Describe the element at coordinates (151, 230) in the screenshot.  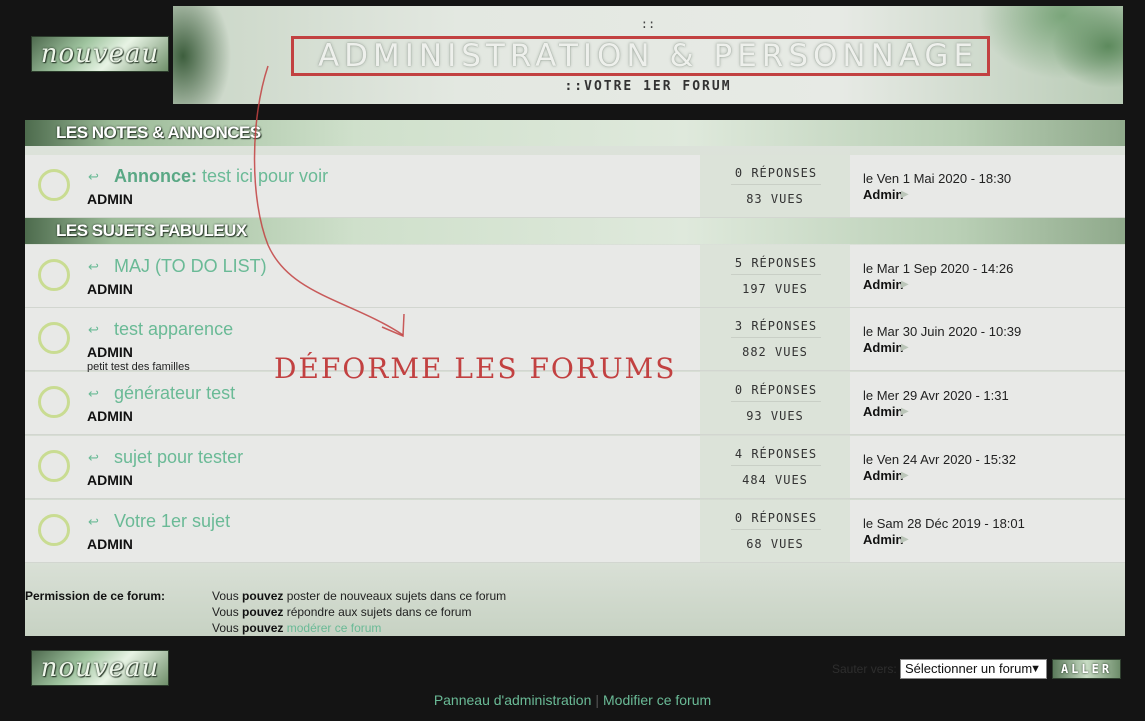
I see `category-title: LES SUJETS FABULEUX` at that location.